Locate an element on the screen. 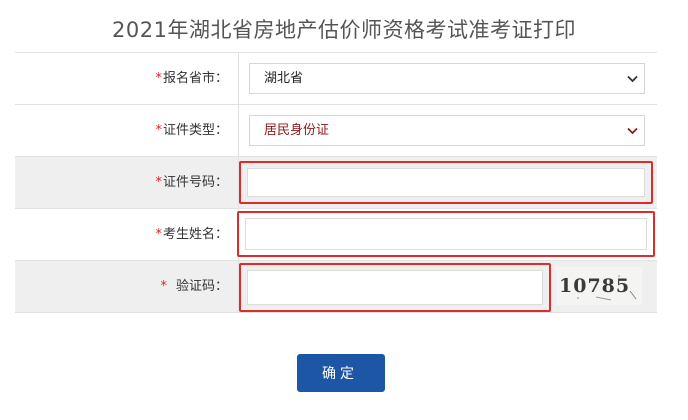 Image resolution: width=688 pixels, height=420 pixels. id-number-label: *证件号码： is located at coordinates (127, 182).